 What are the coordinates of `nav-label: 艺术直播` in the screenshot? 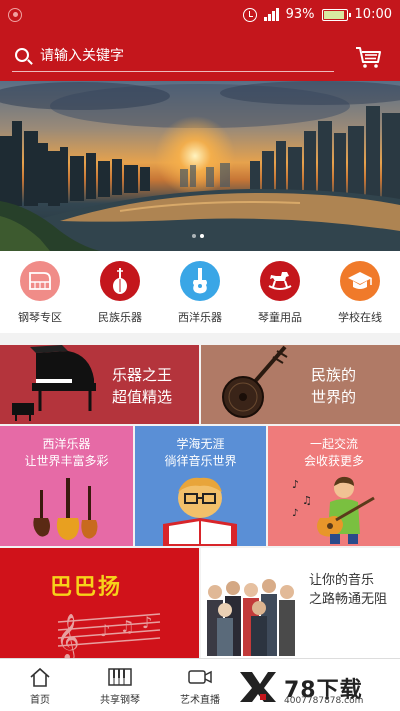 It's located at (200, 700).